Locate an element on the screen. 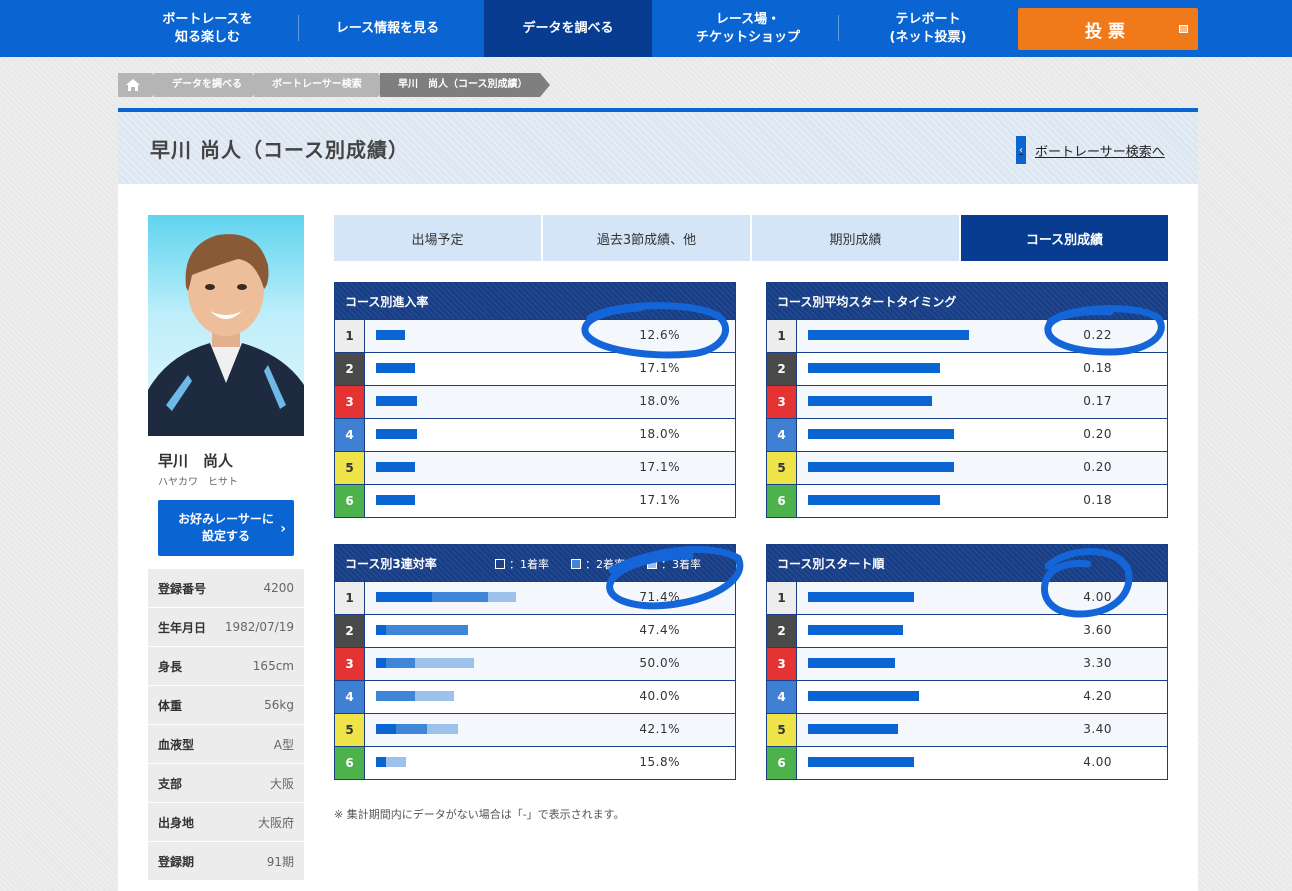 The height and width of the screenshot is (891, 1292). table-row: 6 4.00 is located at coordinates (967, 762).